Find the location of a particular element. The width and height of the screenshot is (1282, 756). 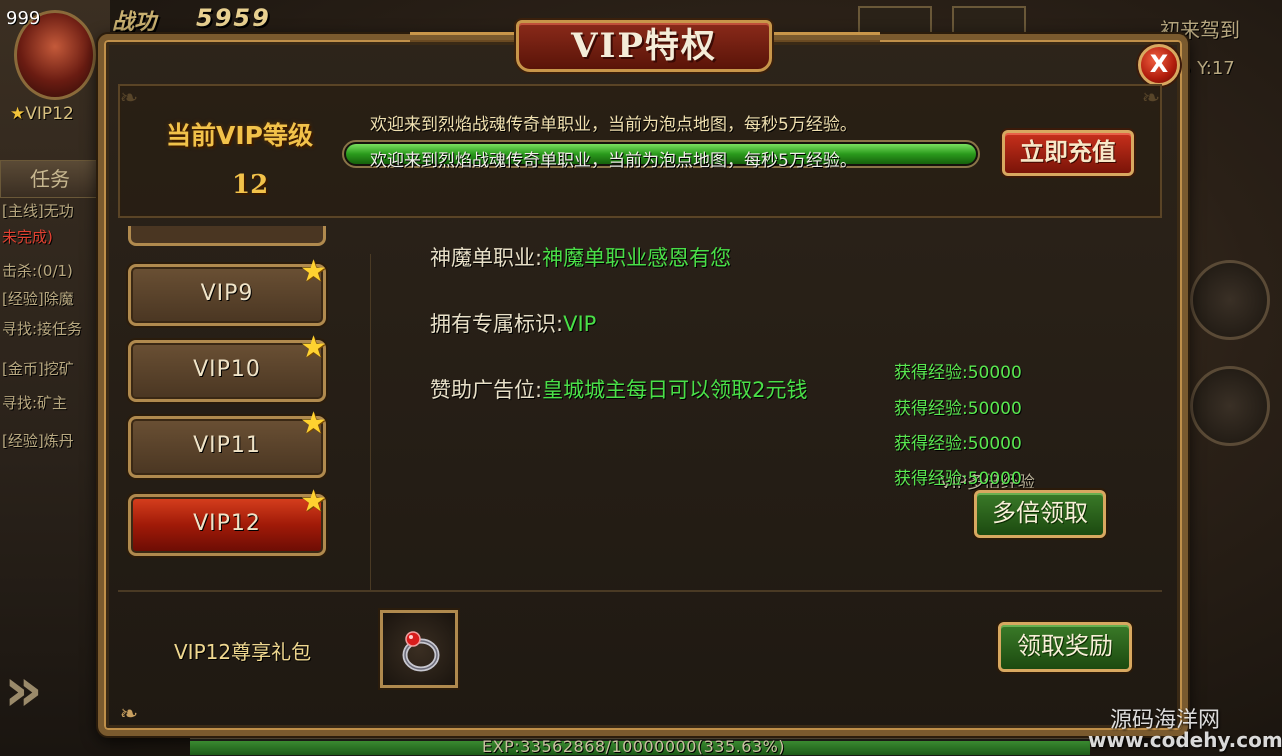

expand-arrow-icon: » is located at coordinates (29, 690).